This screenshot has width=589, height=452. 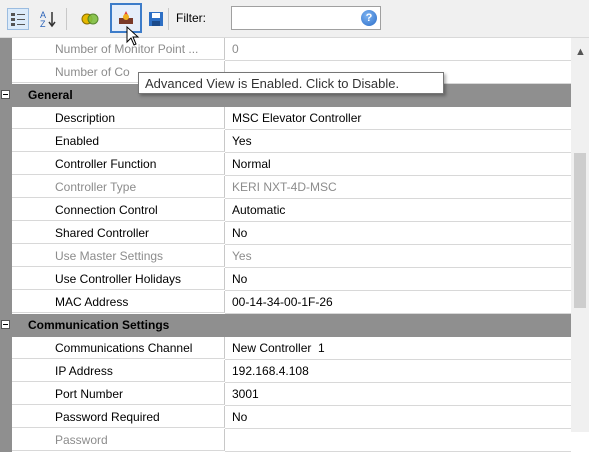 I want to click on property-grid-toolbar: A Z Filter: ?, so click(x=294, y=19).